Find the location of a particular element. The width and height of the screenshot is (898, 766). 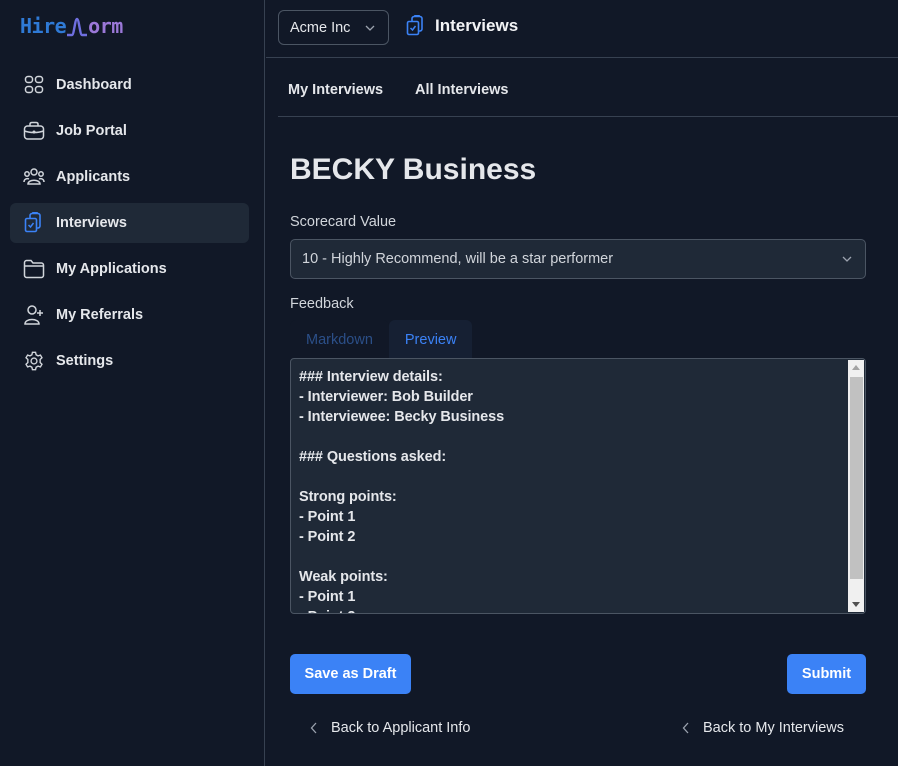

interview-tabs: My Interviews All Interviews is located at coordinates (588, 87).